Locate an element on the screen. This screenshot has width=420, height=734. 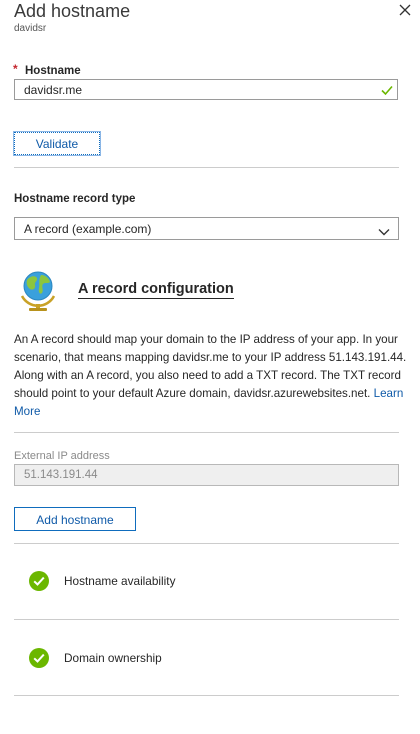
add-hostname-button: Add hostname is located at coordinates (75, 519).